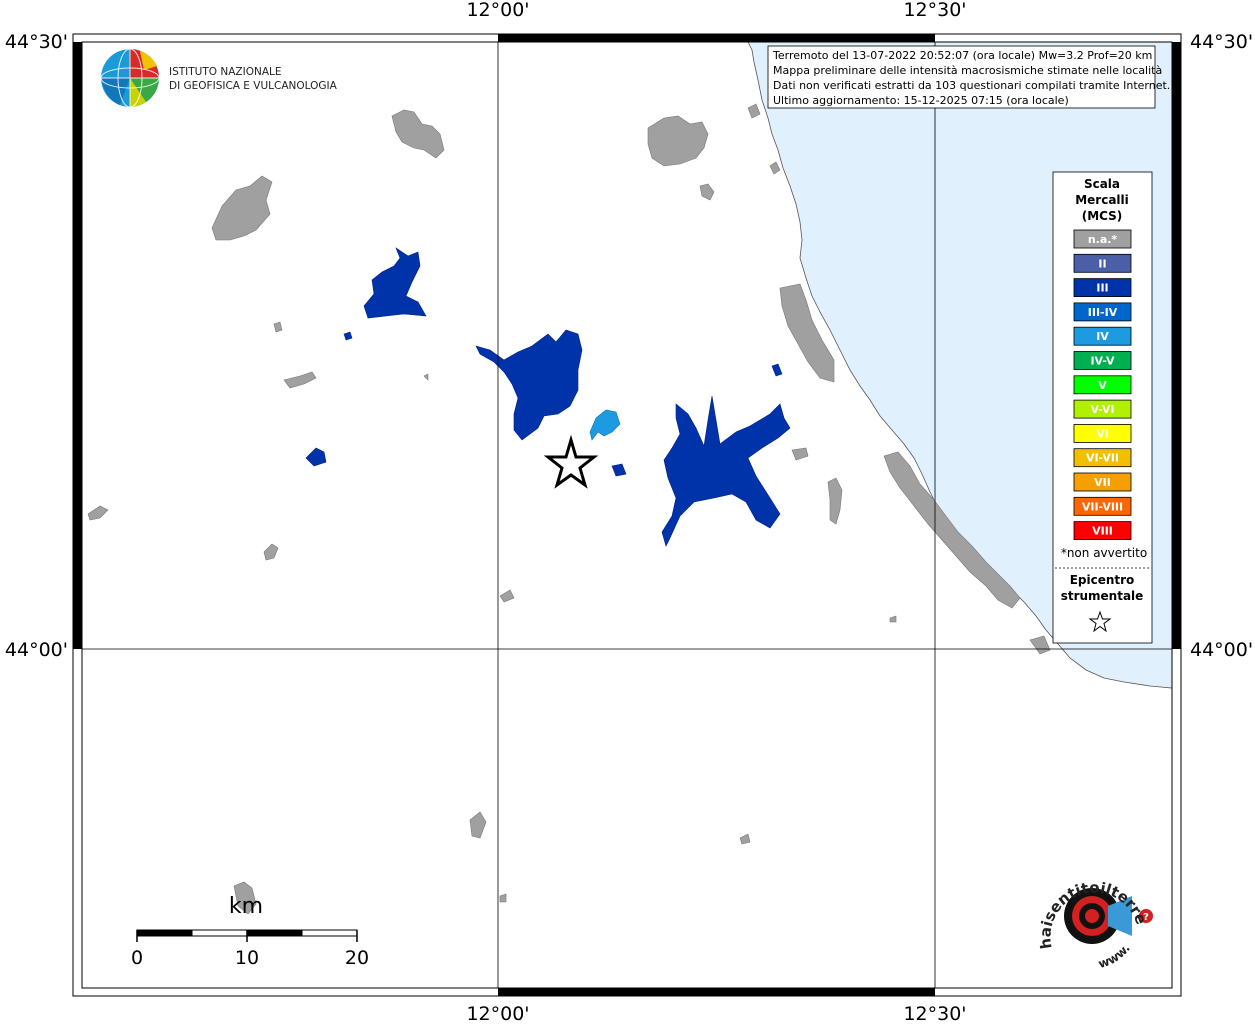  I want to click on ingv-globe-icon, so click(130, 78).